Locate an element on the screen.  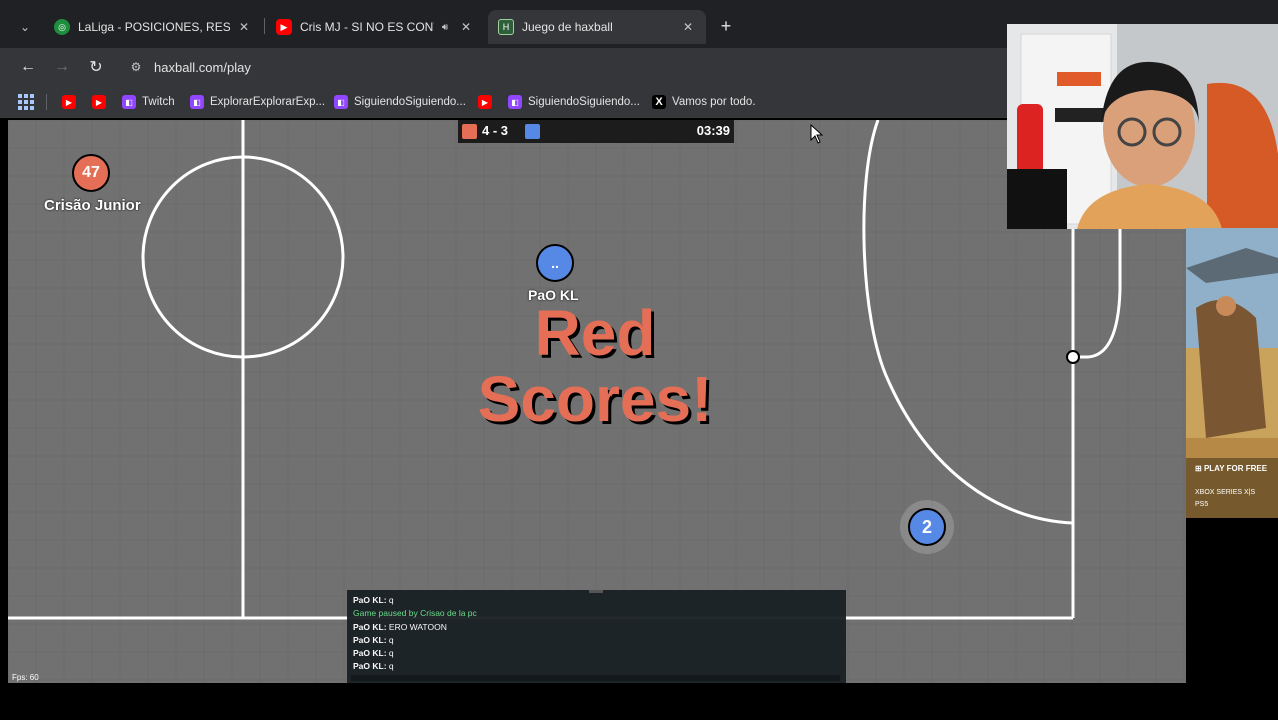
fps-counter: Fps: 60 is located at coordinates (25, 677).